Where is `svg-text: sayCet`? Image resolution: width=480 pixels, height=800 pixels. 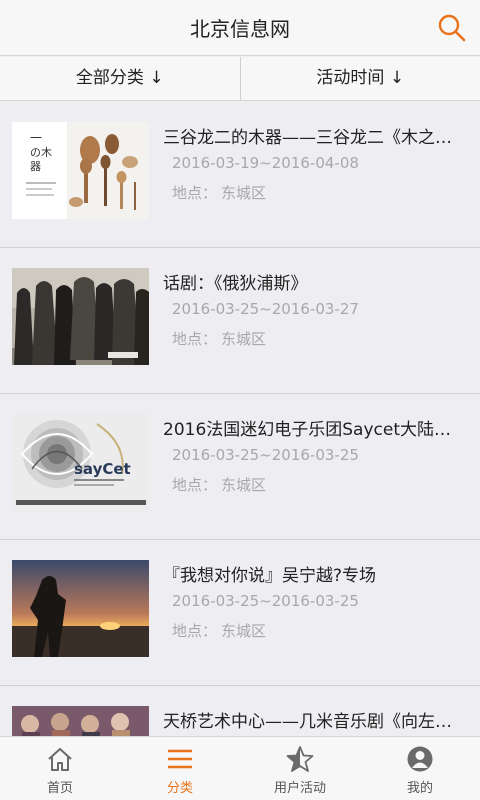 svg-text: sayCet is located at coordinates (102, 469).